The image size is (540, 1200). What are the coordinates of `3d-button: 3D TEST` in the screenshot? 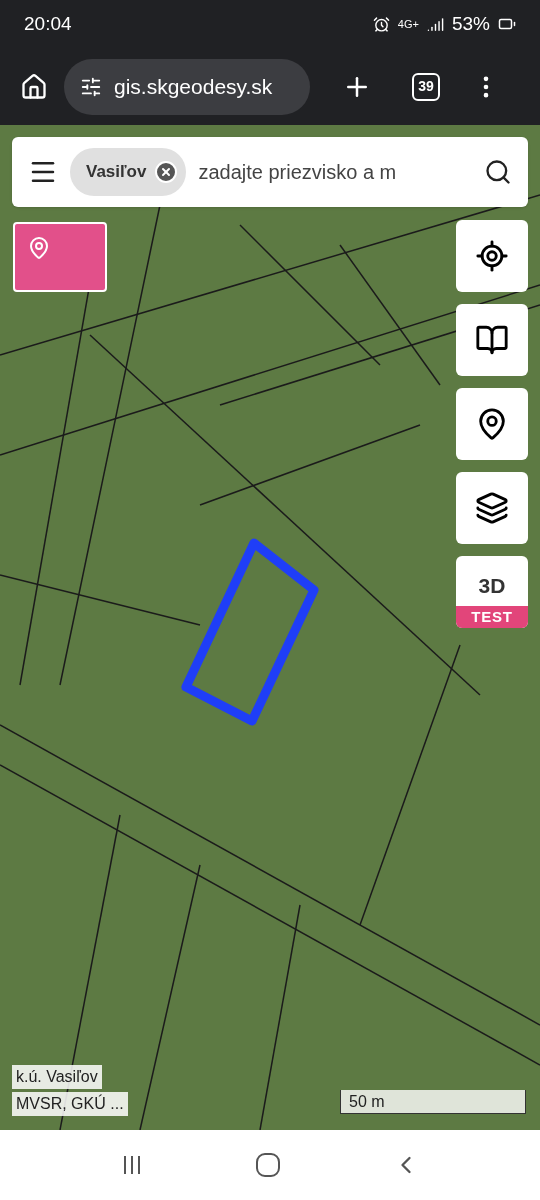 It's located at (492, 592).